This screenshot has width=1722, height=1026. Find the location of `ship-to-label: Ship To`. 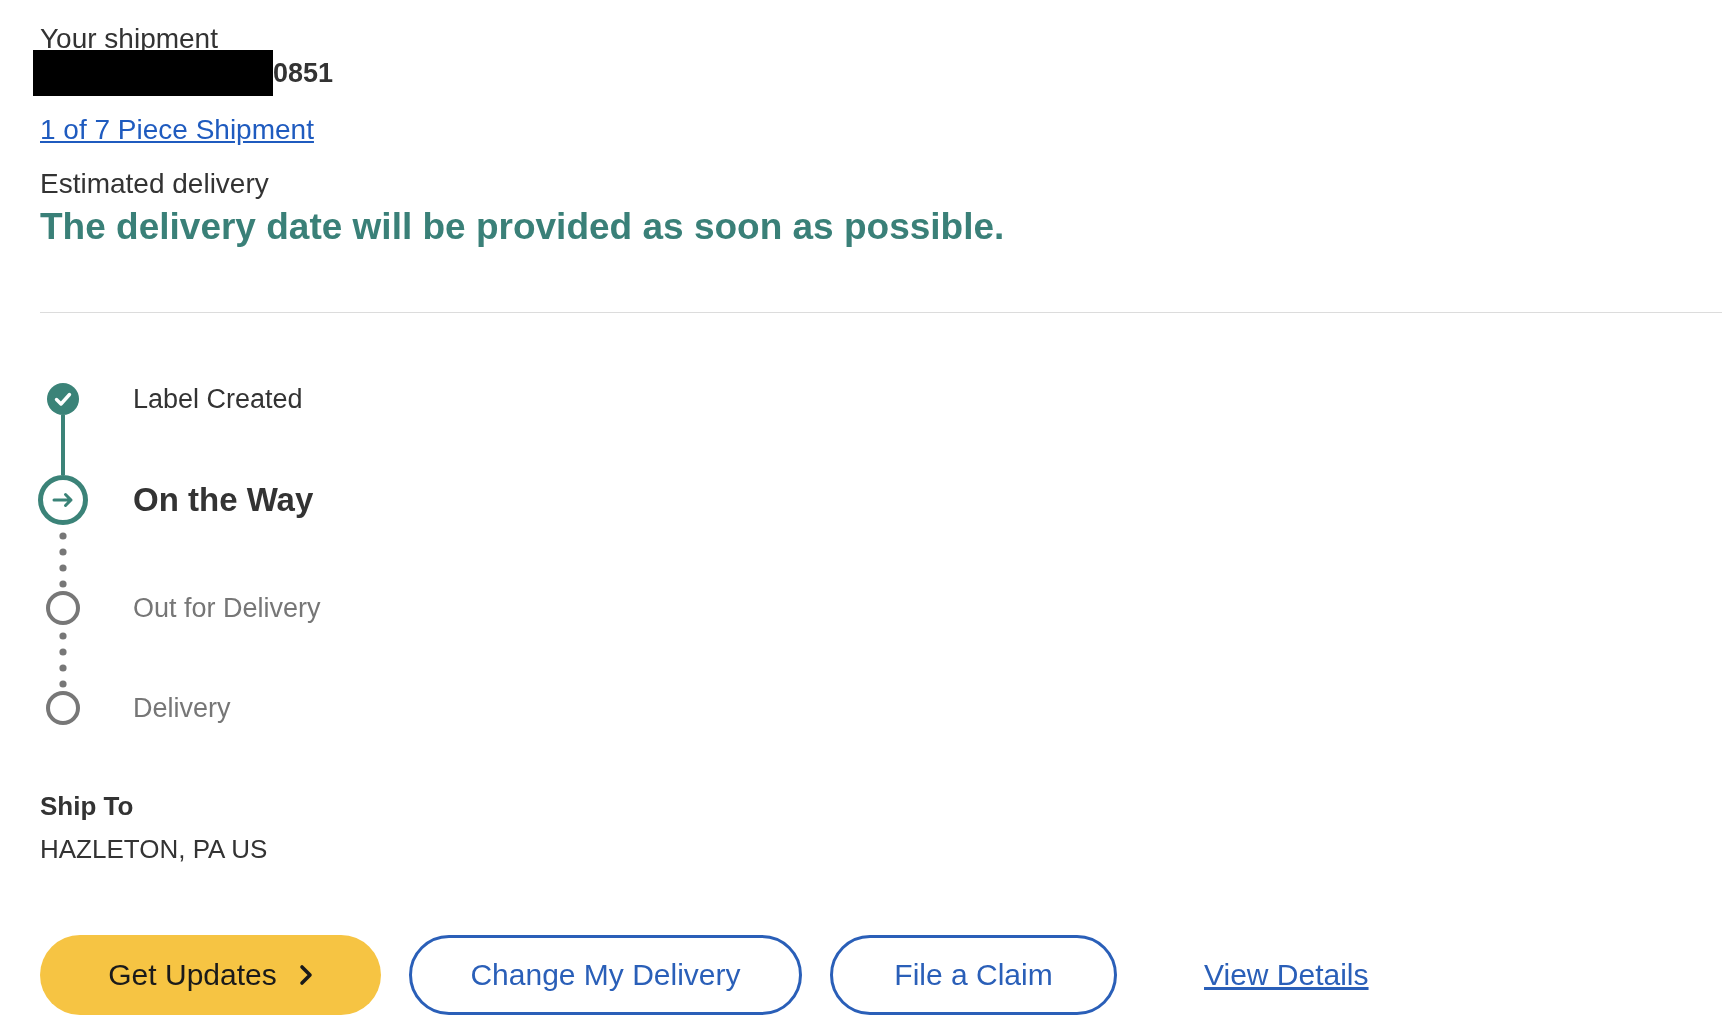

ship-to-label: Ship To is located at coordinates (87, 806).